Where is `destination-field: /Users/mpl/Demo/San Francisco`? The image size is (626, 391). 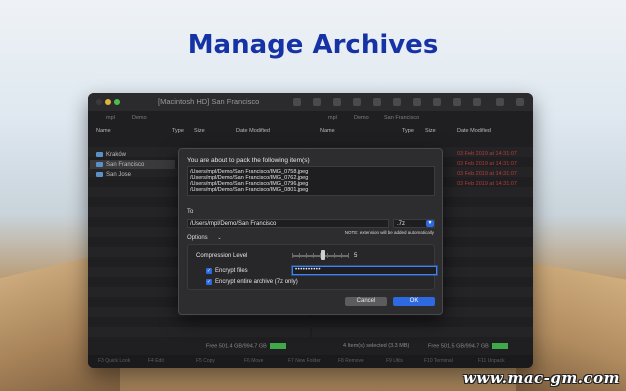 destination-field: /Users/mpl/Demo/San Francisco is located at coordinates (288, 223).